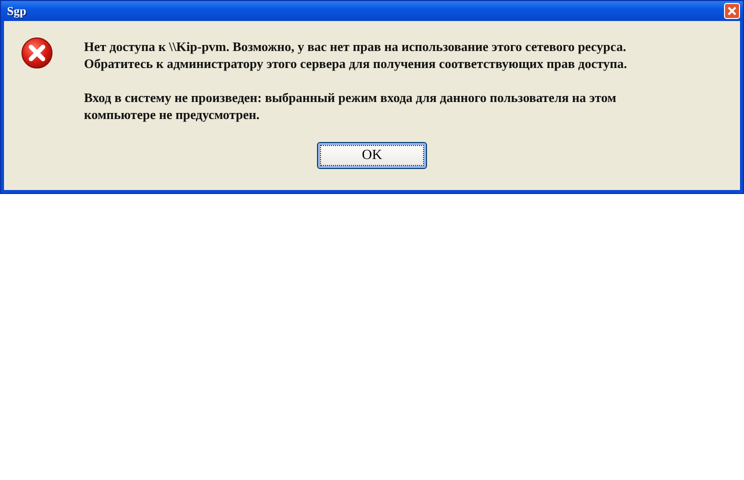  Describe the element at coordinates (16, 11) in the screenshot. I see `window-title: Sgp` at that location.